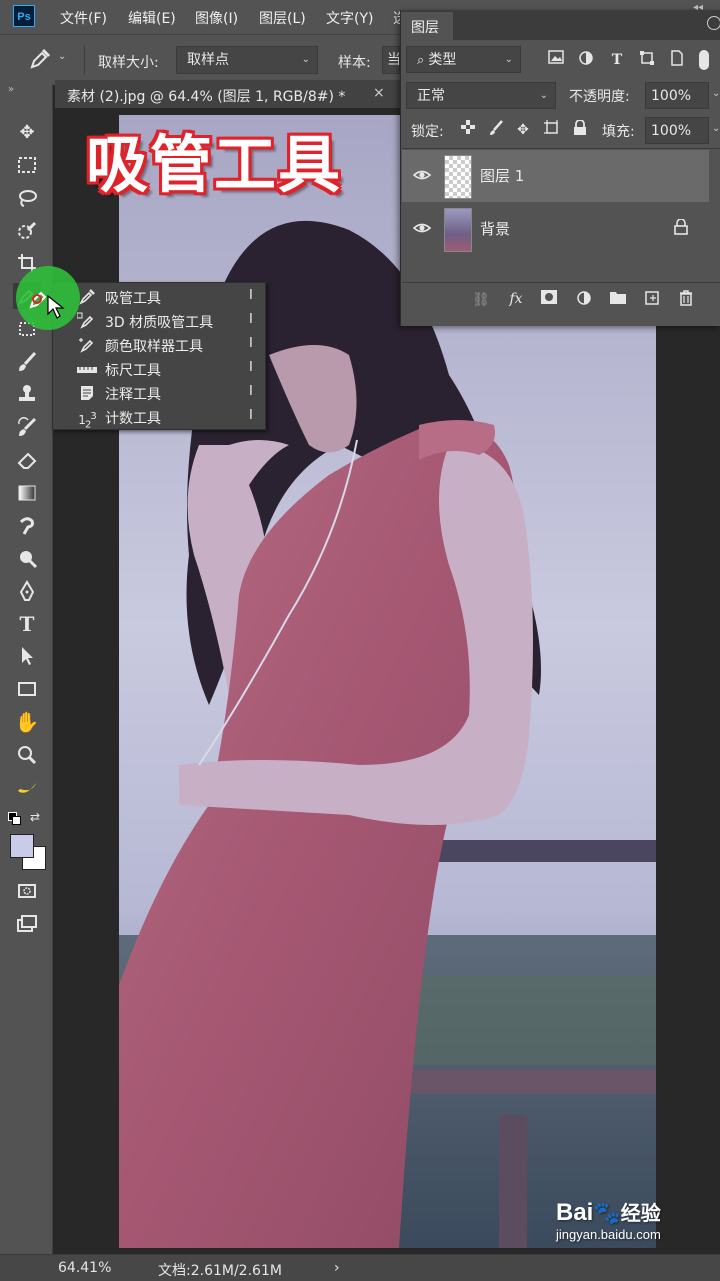 The height and width of the screenshot is (1281, 720). I want to click on arrow-cursor-icon, so click(27, 656).